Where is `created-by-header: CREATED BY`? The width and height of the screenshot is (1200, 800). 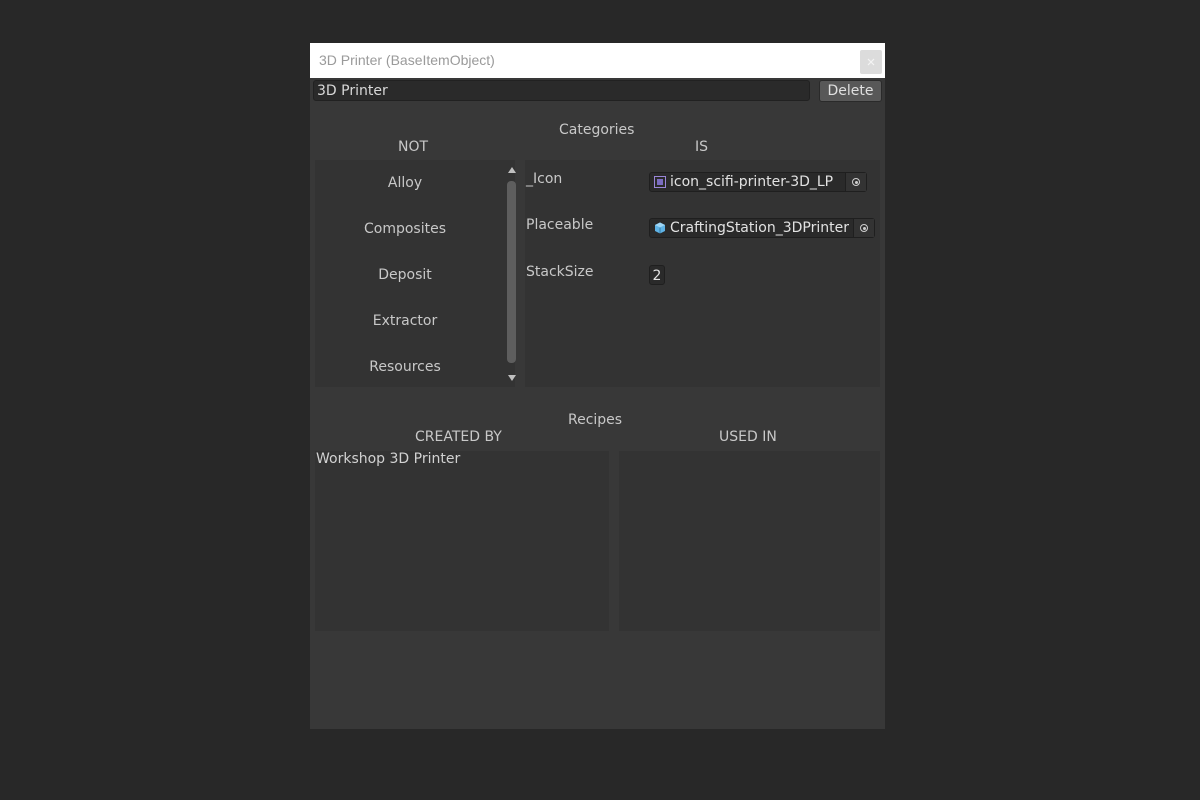 created-by-header: CREATED BY is located at coordinates (458, 437).